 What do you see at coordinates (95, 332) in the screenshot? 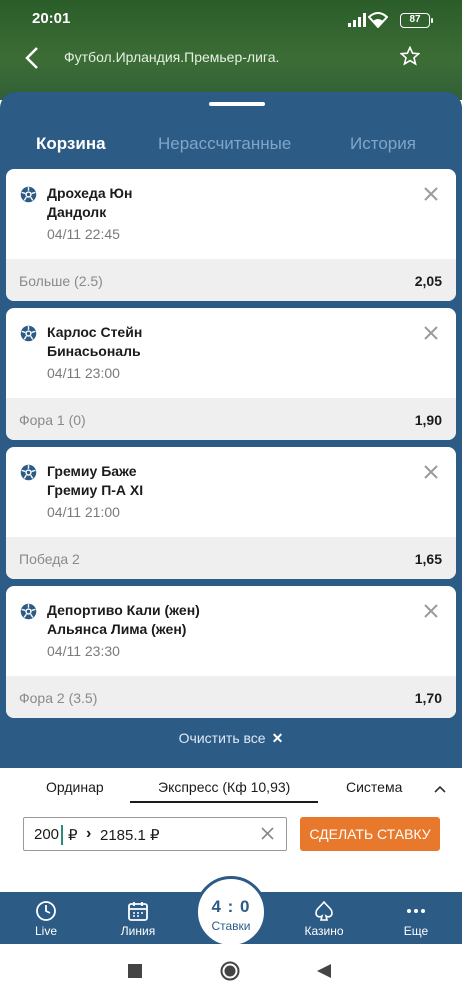
I see `home-team: Карлос Стейн` at bounding box center [95, 332].